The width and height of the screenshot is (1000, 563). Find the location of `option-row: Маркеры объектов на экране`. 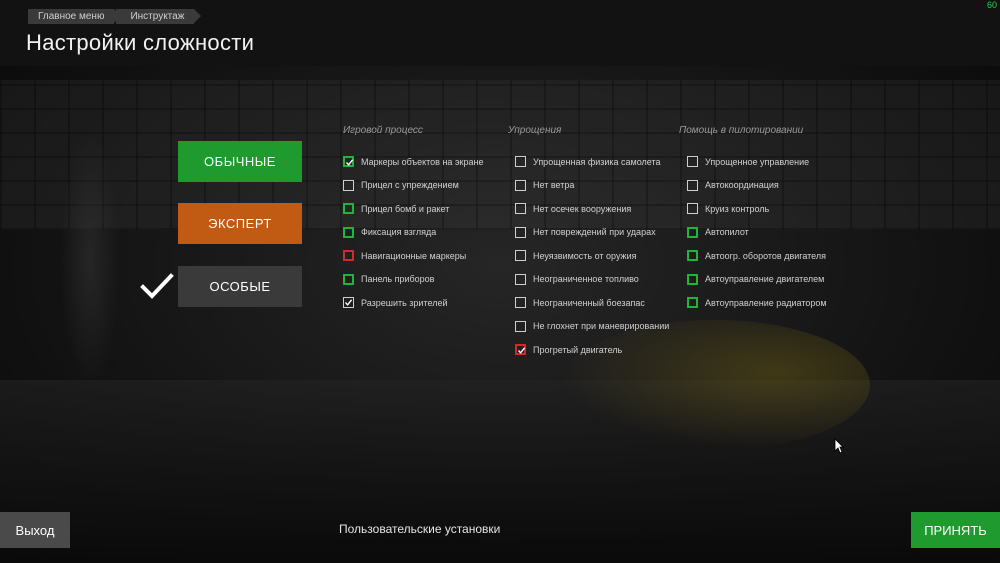

option-row: Маркеры объектов на экране is located at coordinates (413, 162).